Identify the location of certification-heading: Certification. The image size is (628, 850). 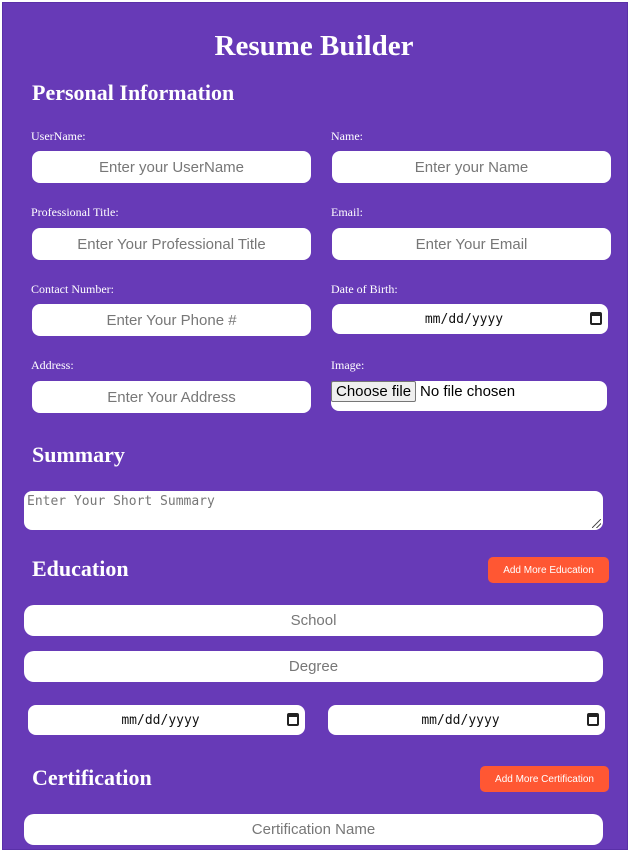
(92, 777).